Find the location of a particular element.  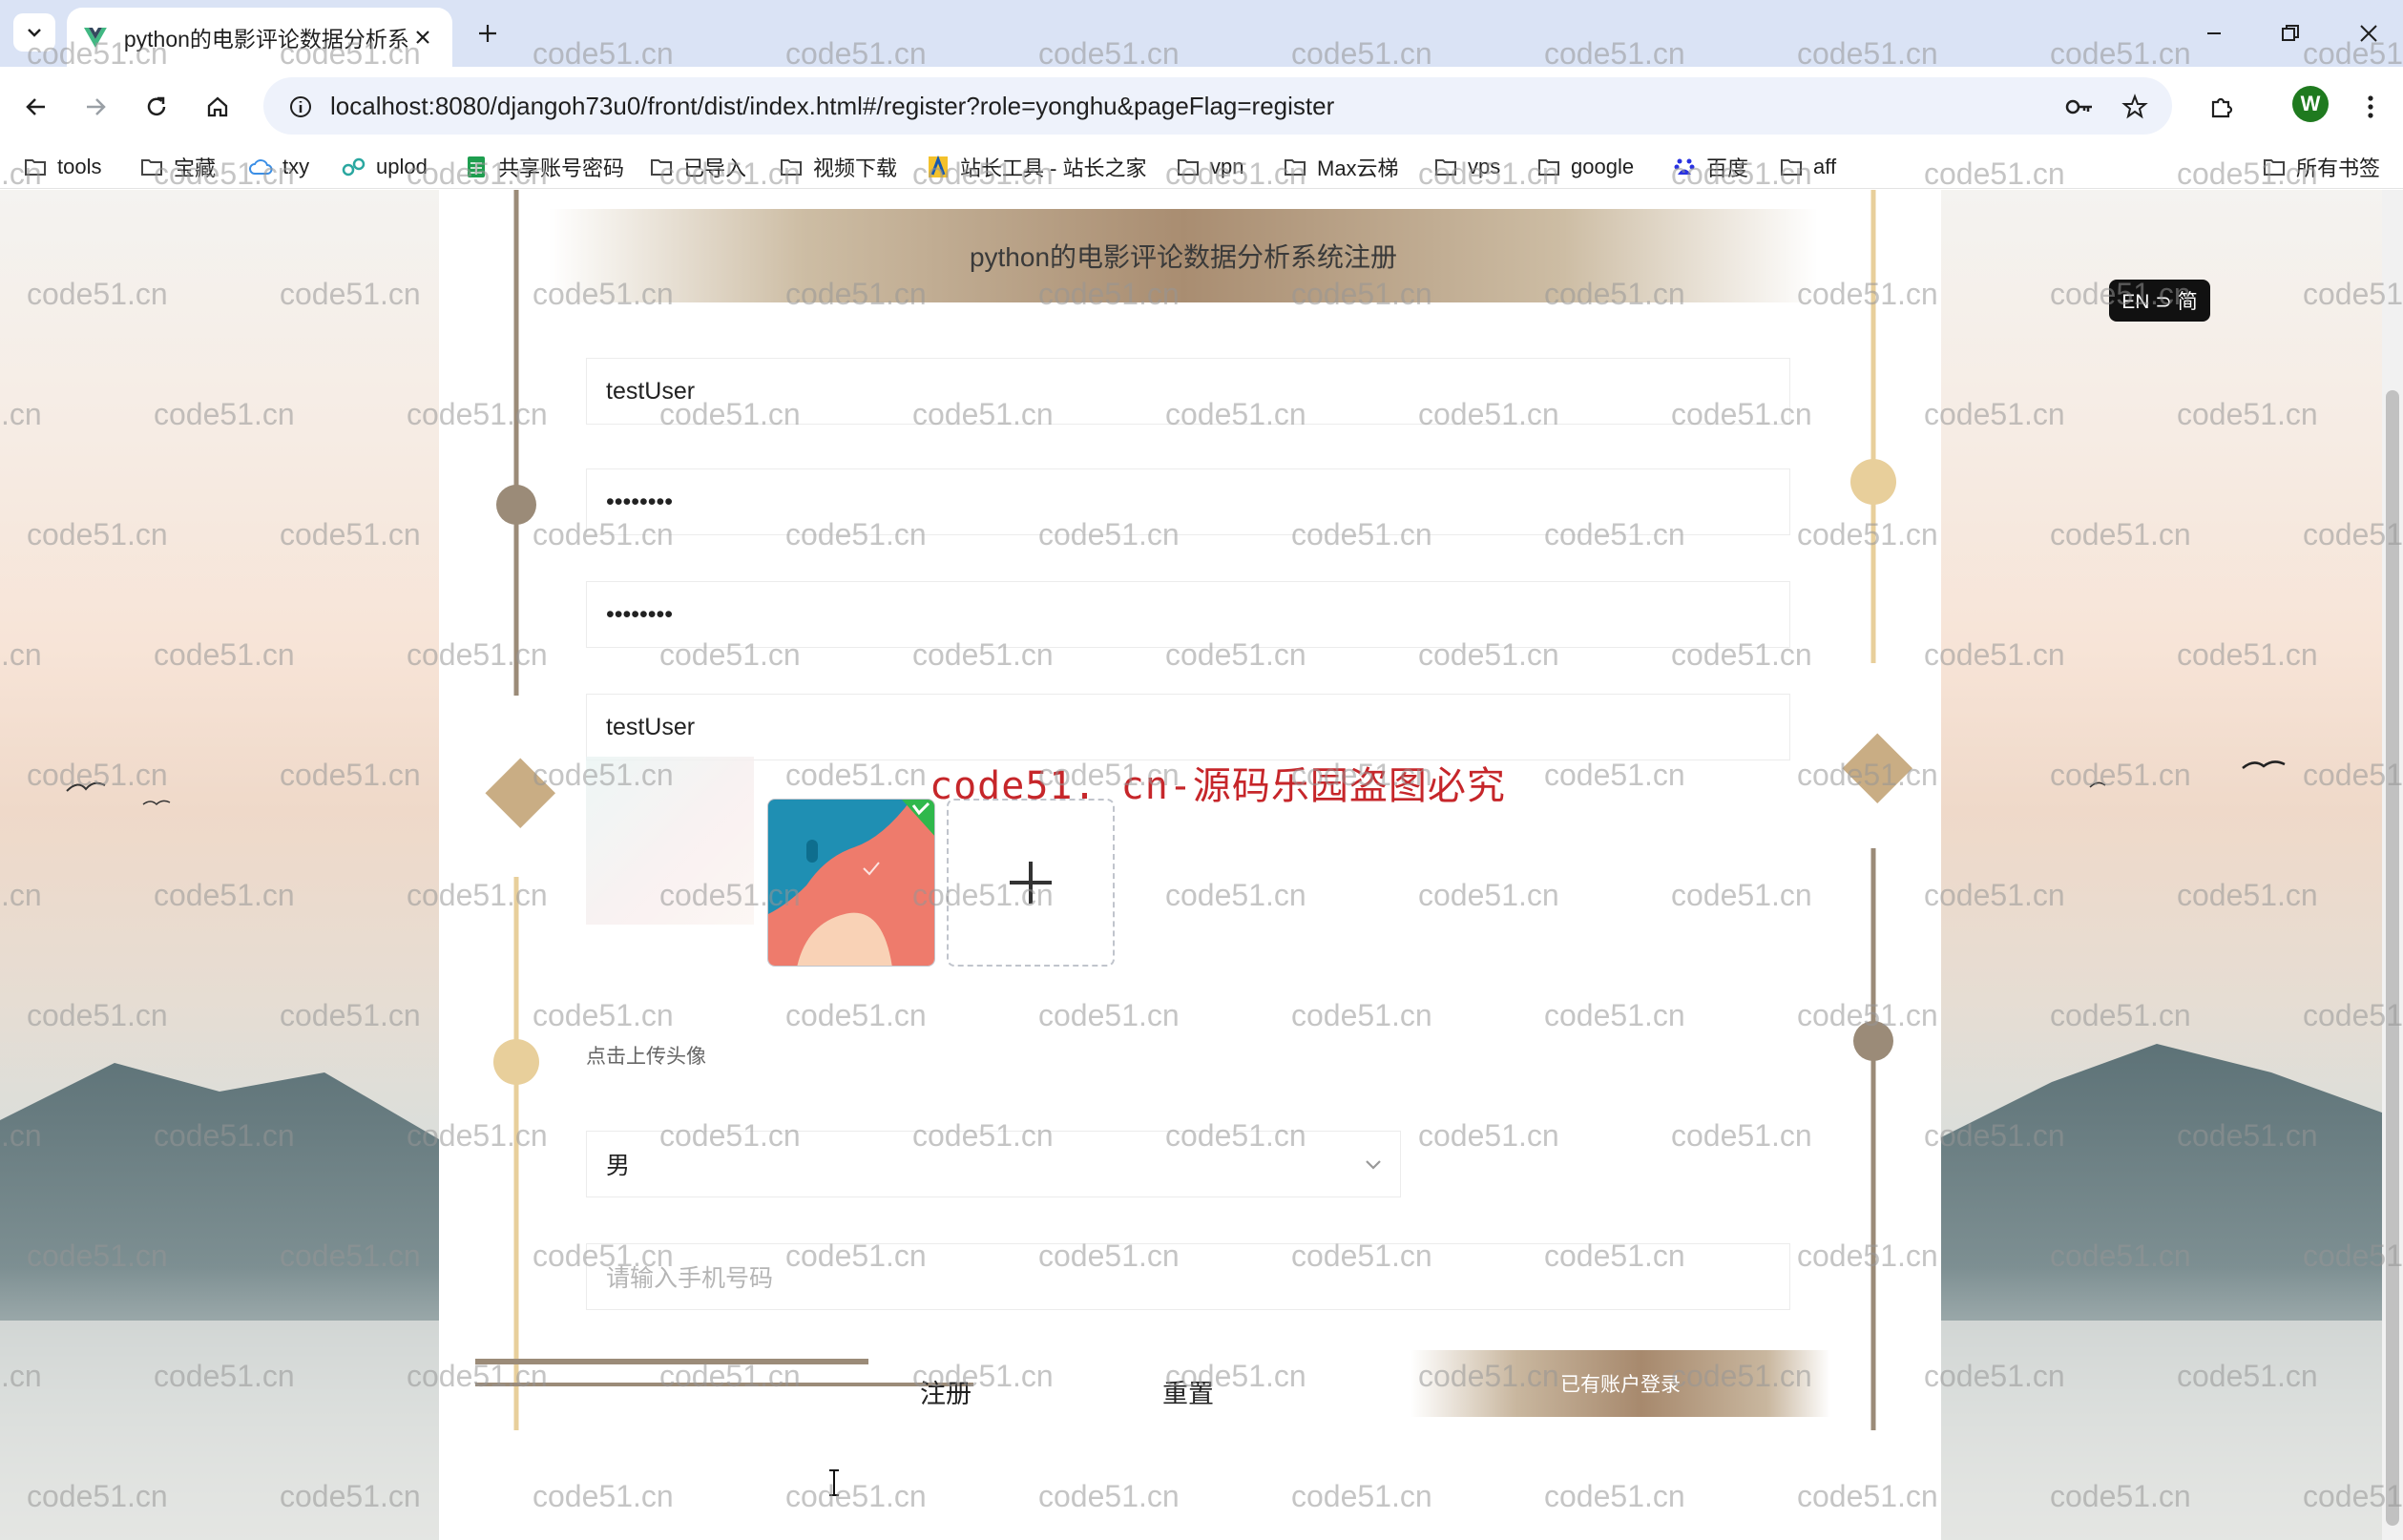

account-value: testUser is located at coordinates (651, 391).